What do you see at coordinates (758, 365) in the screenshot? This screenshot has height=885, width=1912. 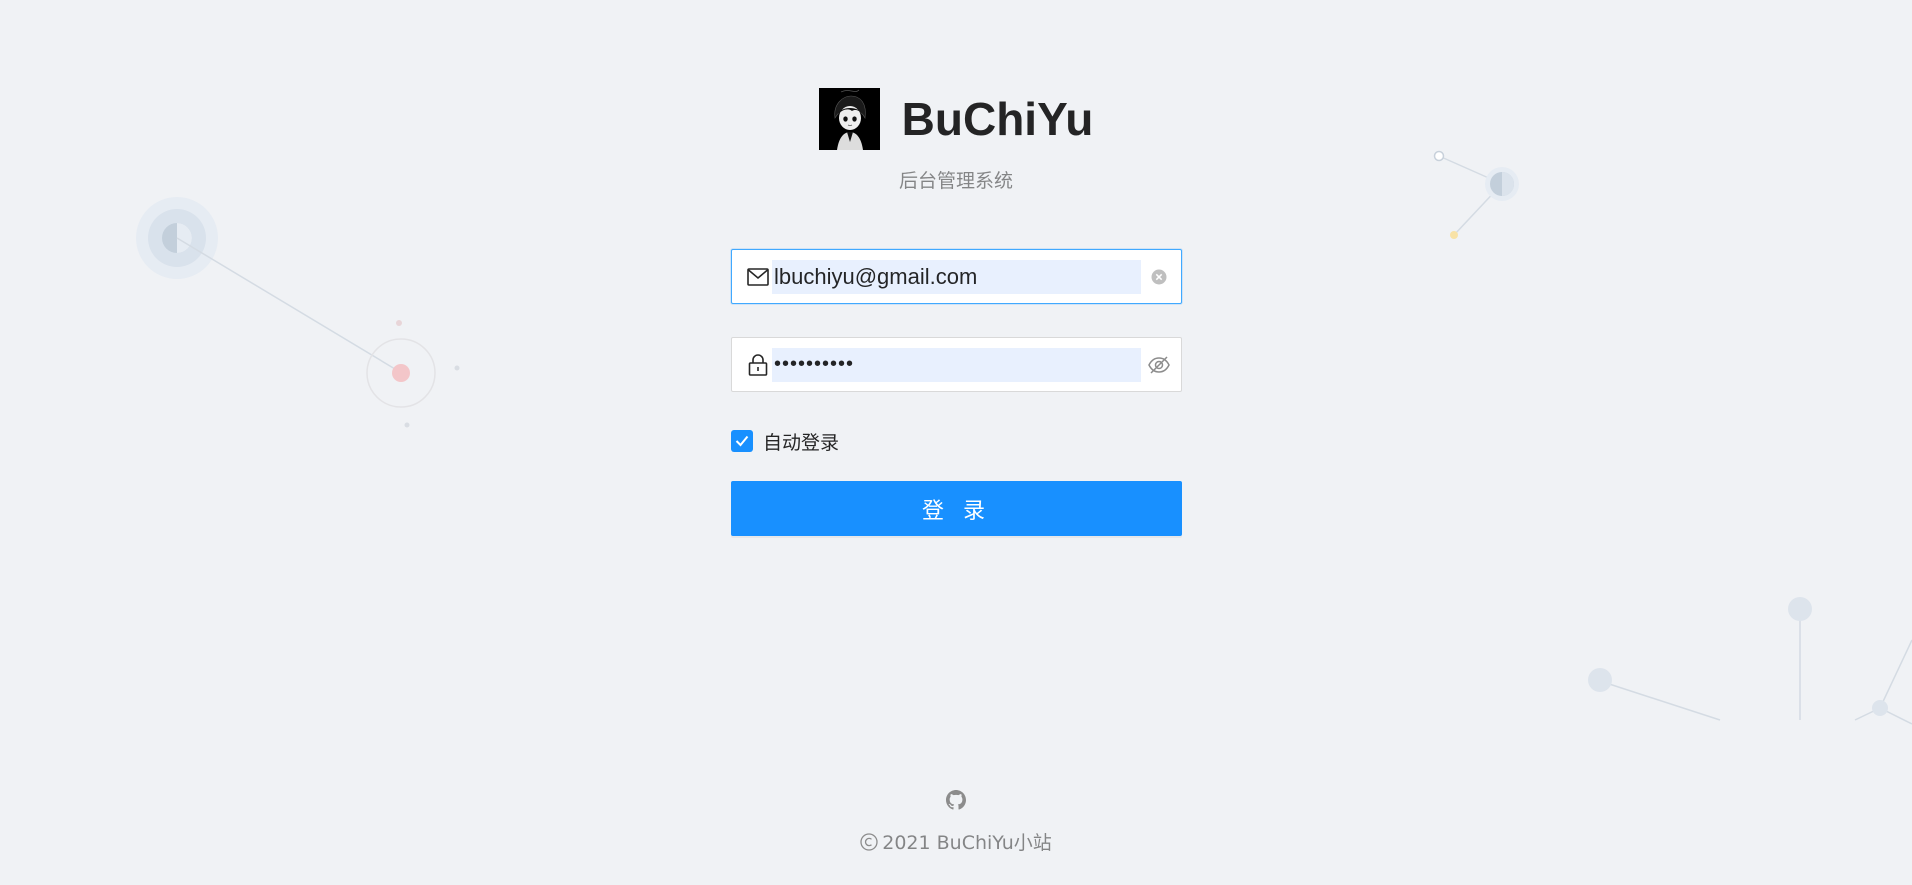 I see `lock-icon` at bounding box center [758, 365].